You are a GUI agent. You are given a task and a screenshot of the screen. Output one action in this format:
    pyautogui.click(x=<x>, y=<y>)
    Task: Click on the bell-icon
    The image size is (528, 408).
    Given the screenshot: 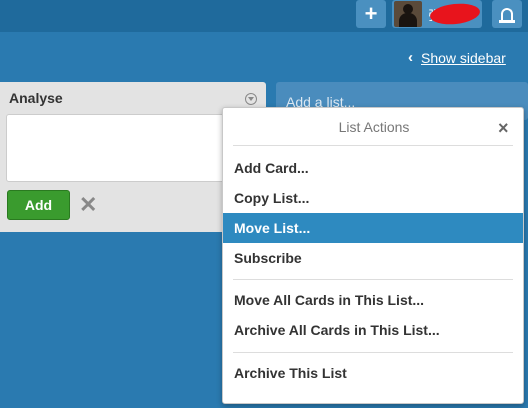 What is the action you would take?
    pyautogui.click(x=507, y=15)
    